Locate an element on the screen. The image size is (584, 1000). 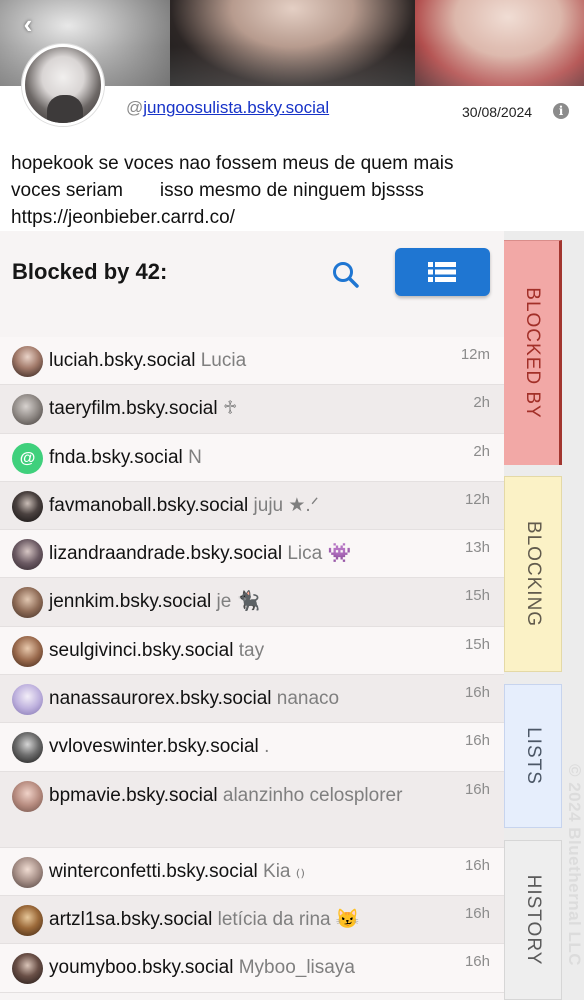
list-item: luciah.bsky.social Lucia 12m is located at coordinates (252, 361).